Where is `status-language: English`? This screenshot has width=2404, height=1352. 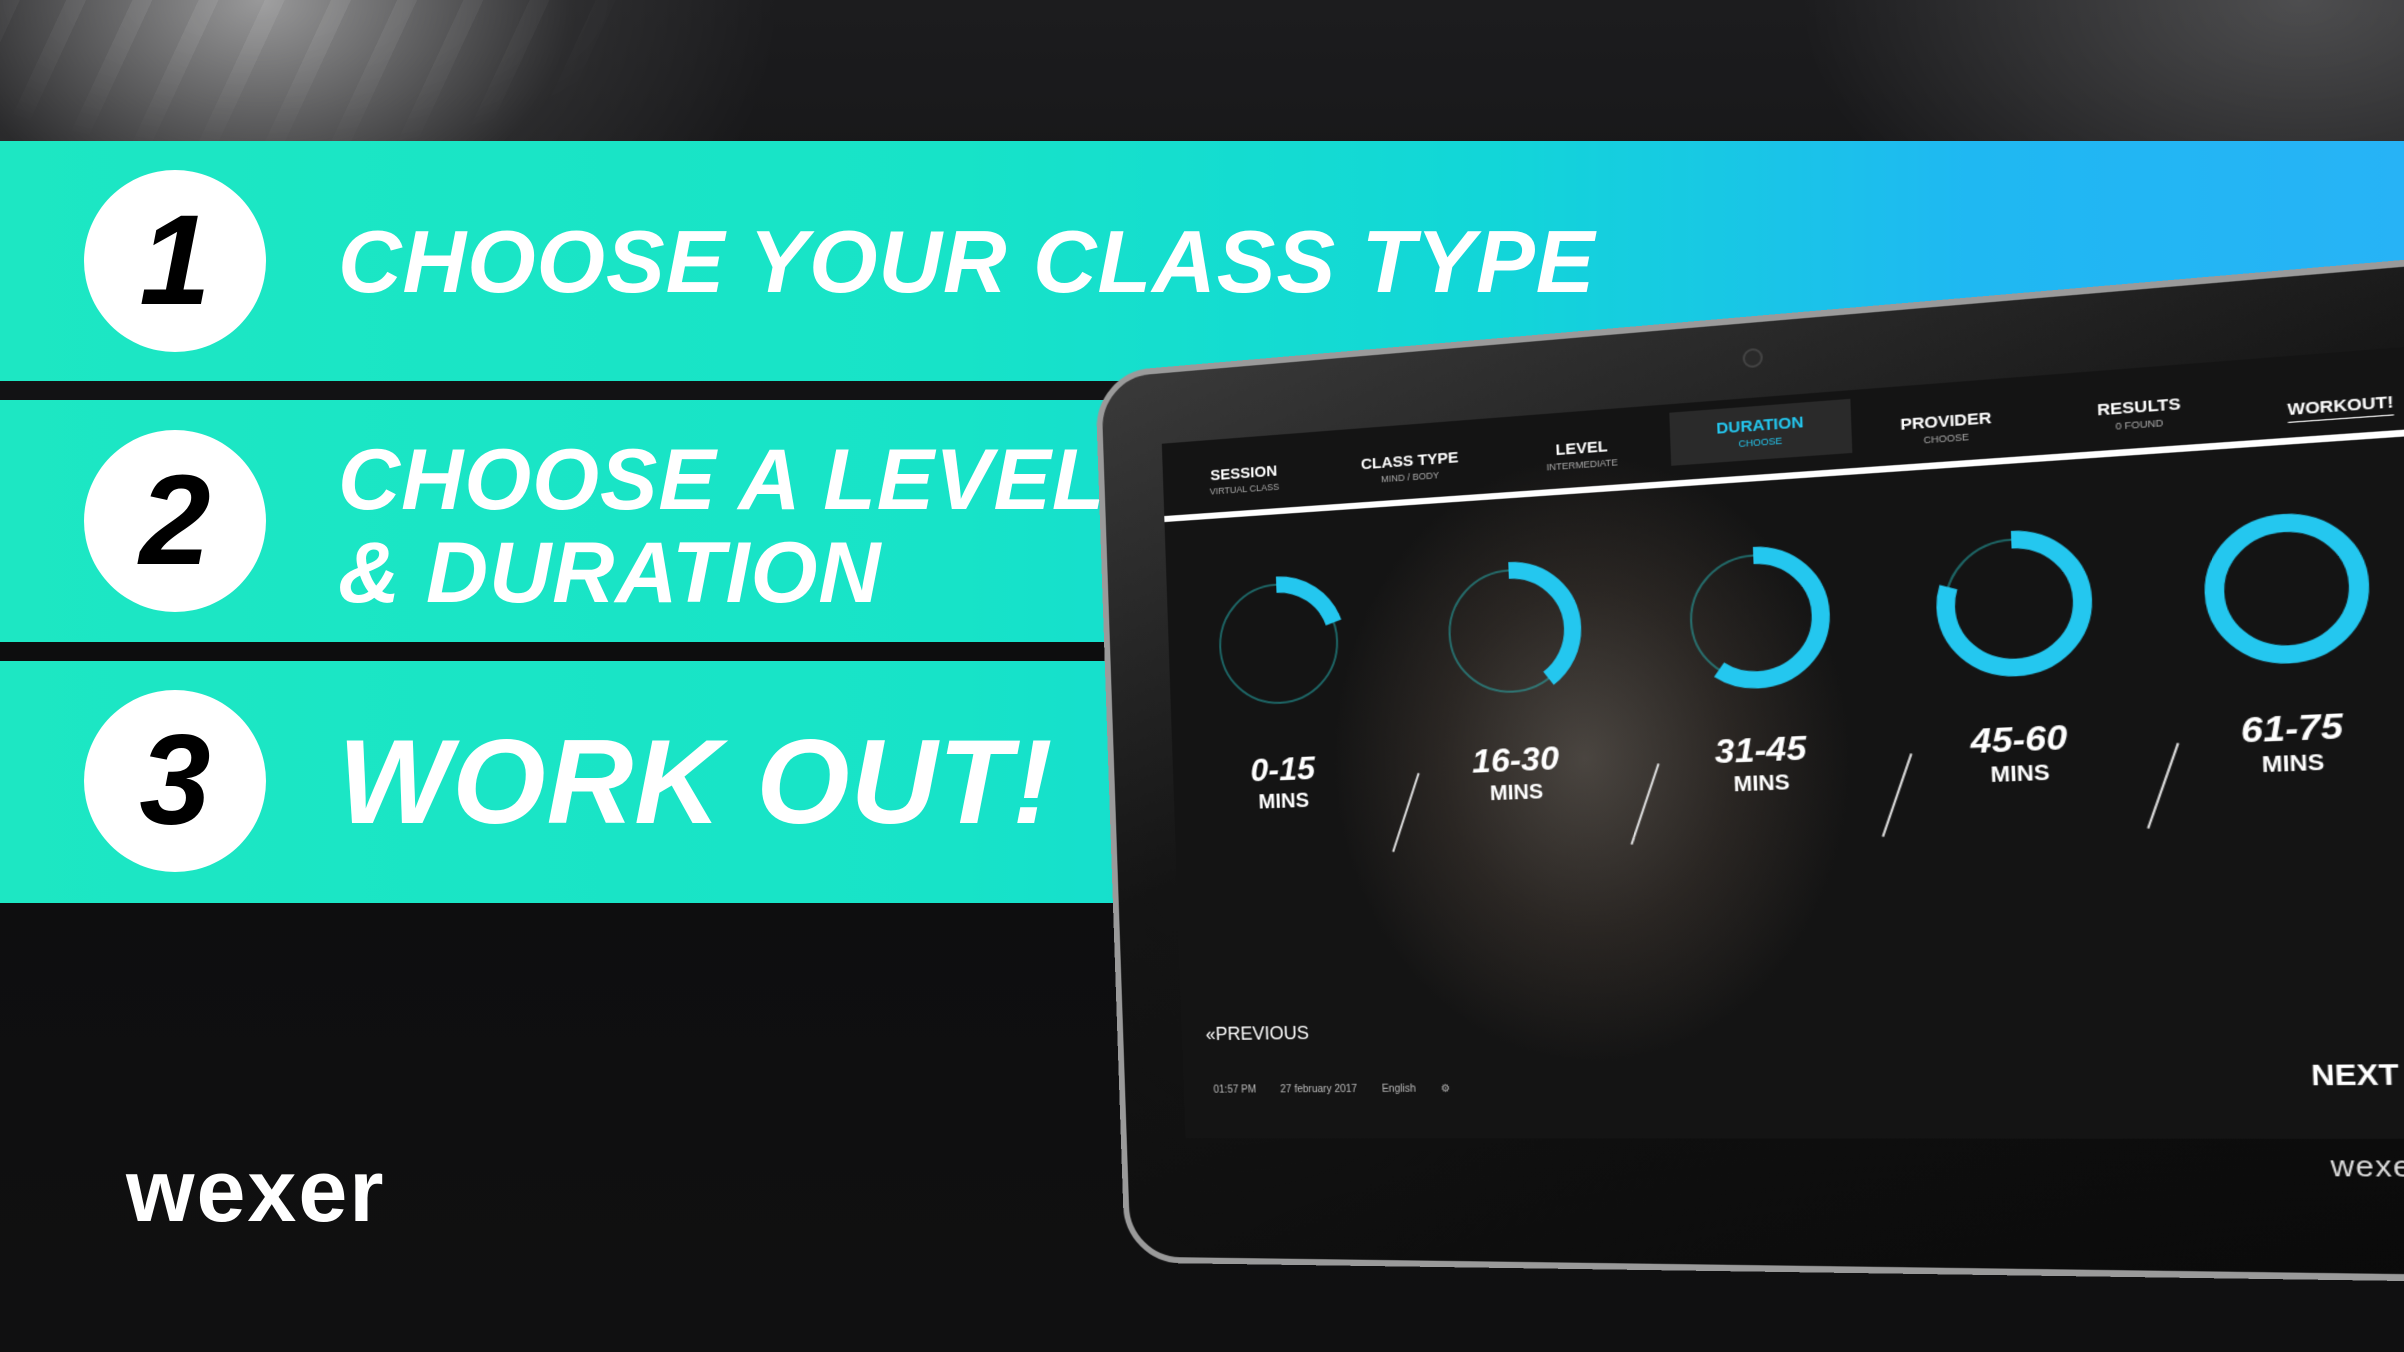
status-language: English is located at coordinates (1399, 1089).